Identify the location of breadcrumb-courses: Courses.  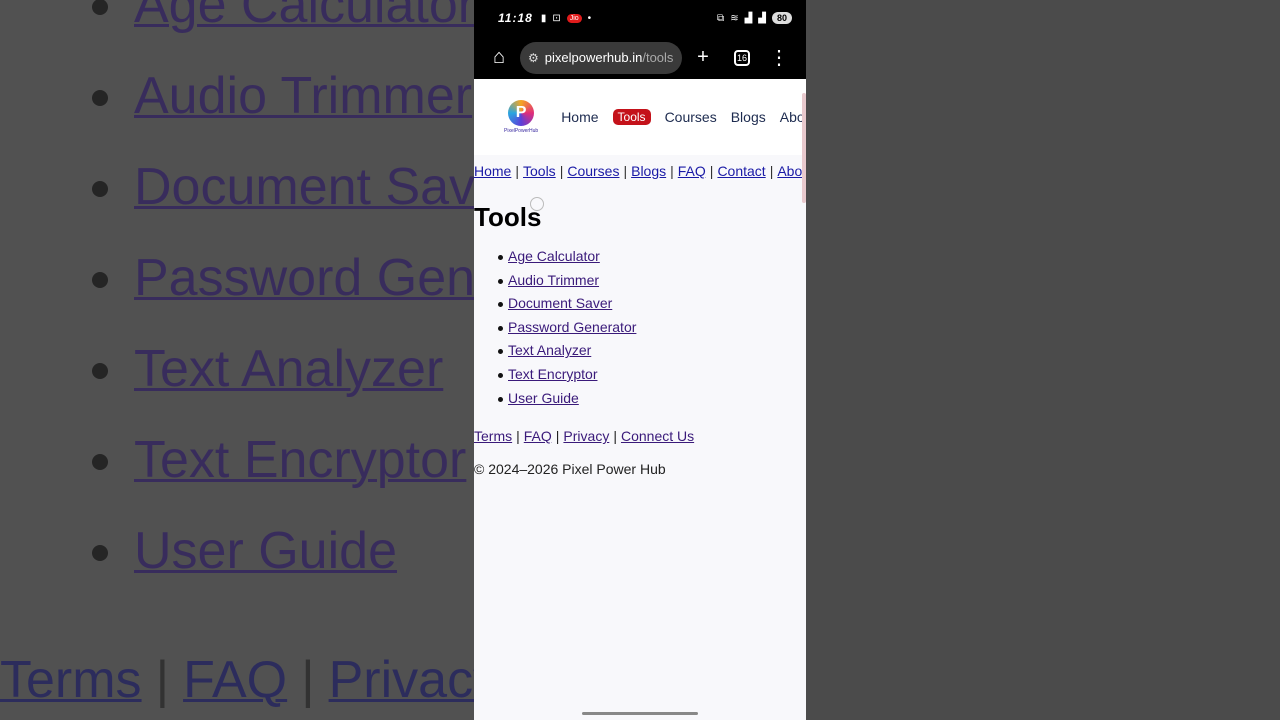
(593, 171).